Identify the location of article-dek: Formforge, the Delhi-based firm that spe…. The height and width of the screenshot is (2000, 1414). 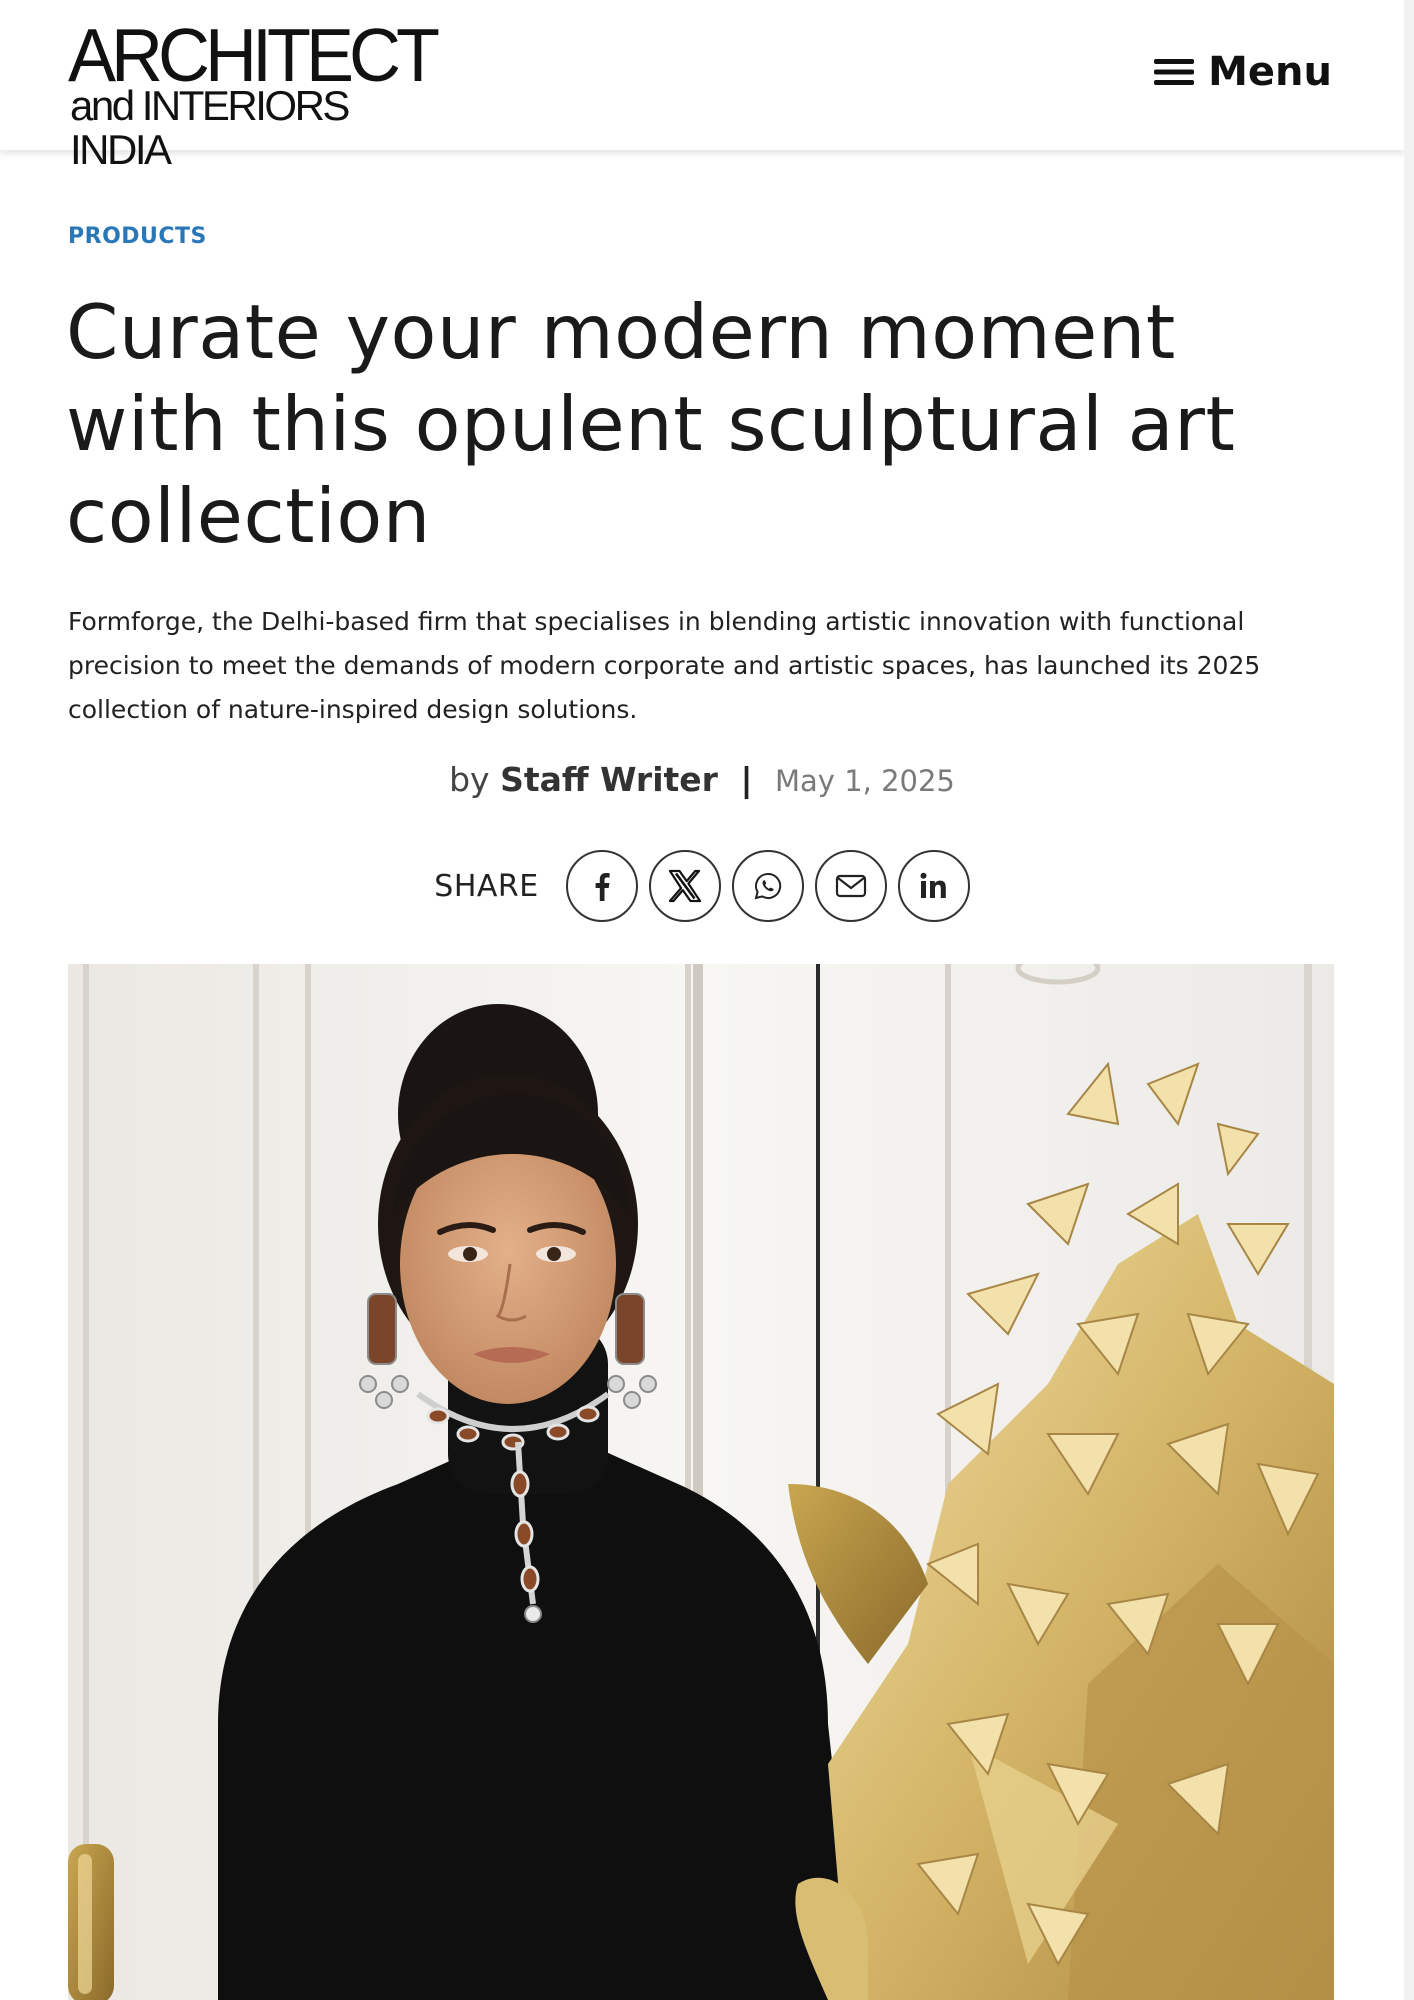
(664, 665).